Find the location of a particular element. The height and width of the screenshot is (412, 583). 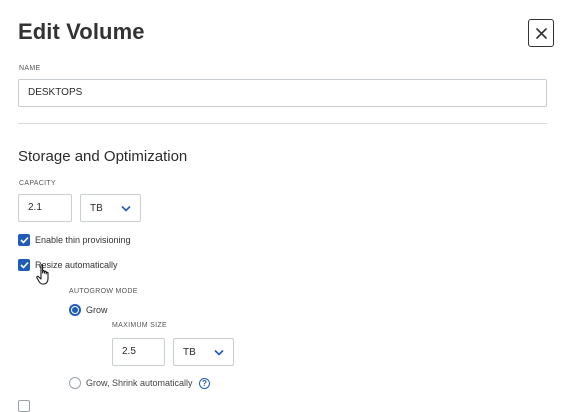

autogrow-mode-label: AUTOGROW MODE is located at coordinates (103, 291).